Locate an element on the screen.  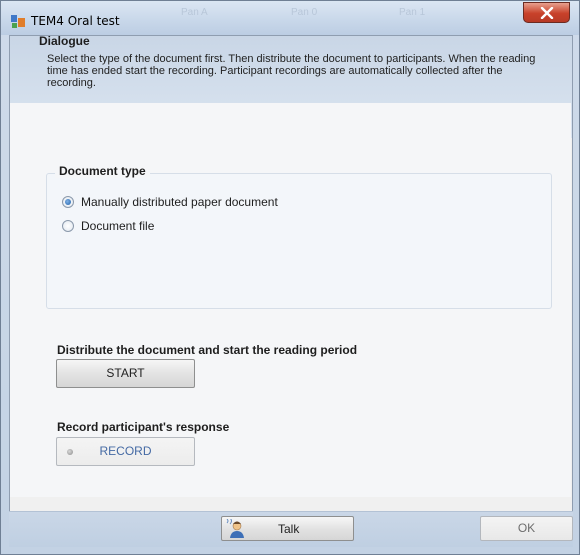
radio-unselected-icon is located at coordinates (68, 226).